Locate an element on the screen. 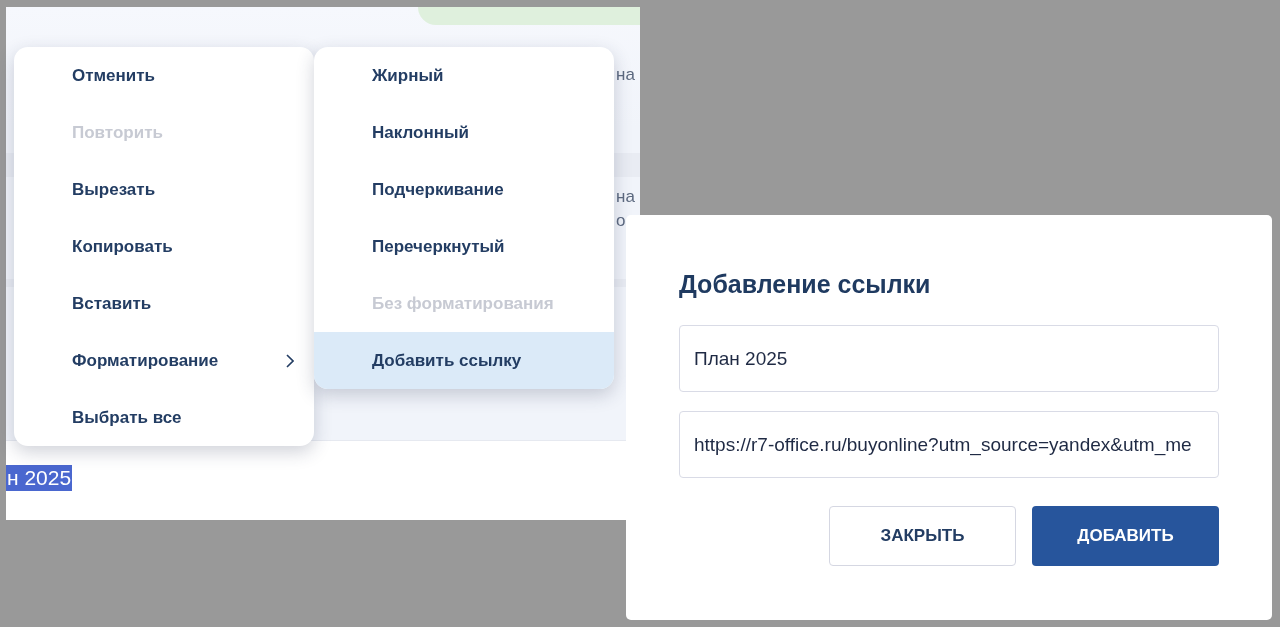 The image size is (1280, 627). menu-item: Форматирование is located at coordinates (164, 360).